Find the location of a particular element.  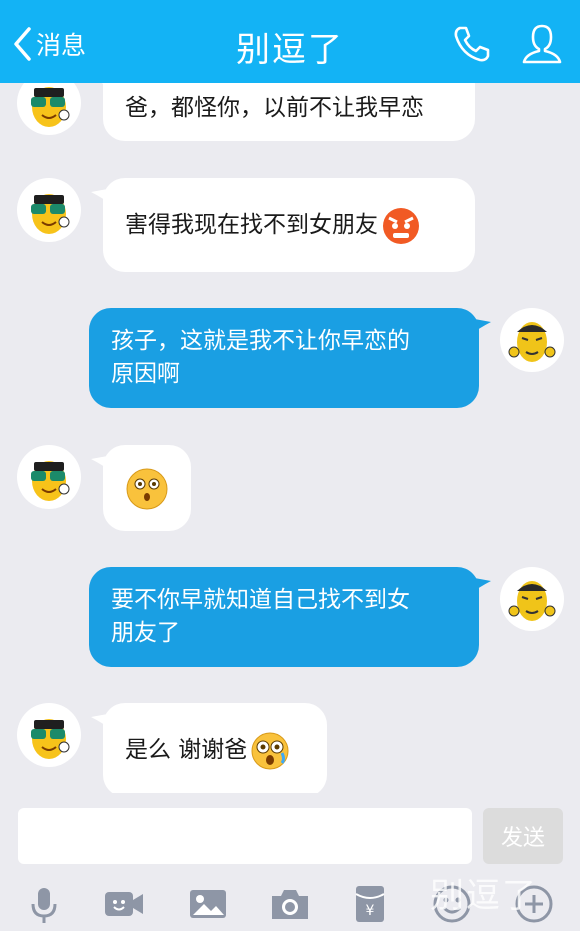

phone-icon is located at coordinates (472, 44).